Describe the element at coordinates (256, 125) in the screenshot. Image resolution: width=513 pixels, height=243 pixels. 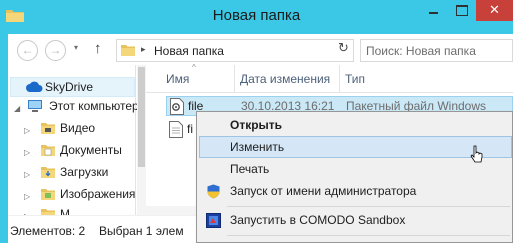
I see `menu-item-label: Открыть` at that location.